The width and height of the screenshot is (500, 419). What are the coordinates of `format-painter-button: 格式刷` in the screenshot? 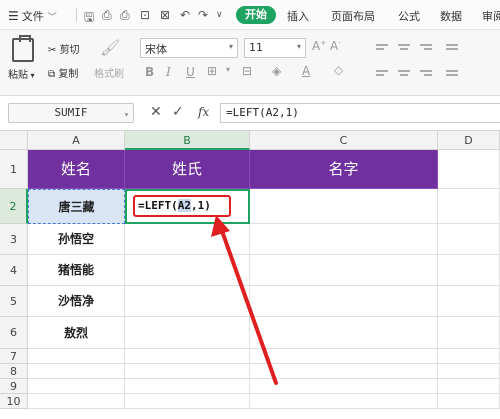 It's located at (109, 72).